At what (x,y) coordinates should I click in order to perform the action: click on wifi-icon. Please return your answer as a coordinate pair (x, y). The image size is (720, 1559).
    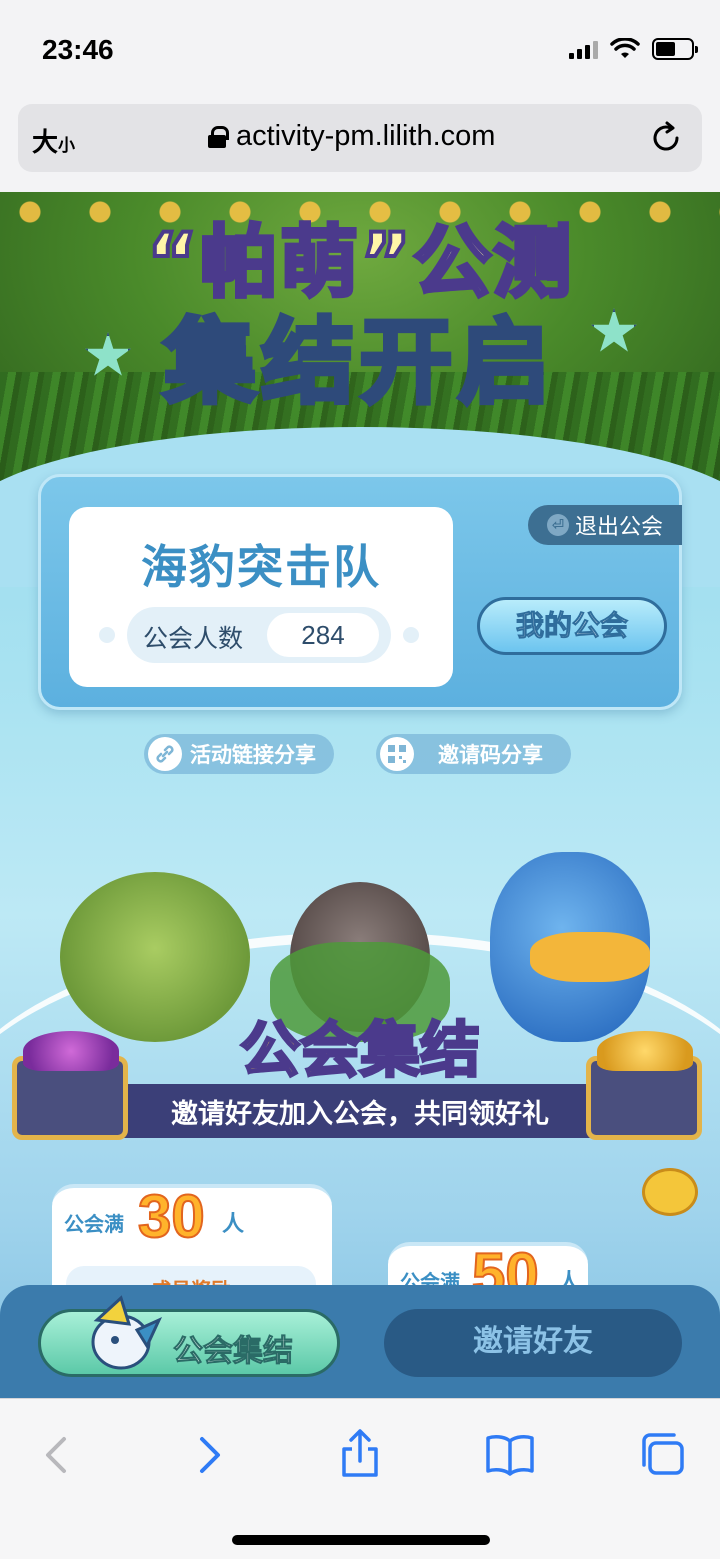
    Looking at the image, I should click on (625, 48).